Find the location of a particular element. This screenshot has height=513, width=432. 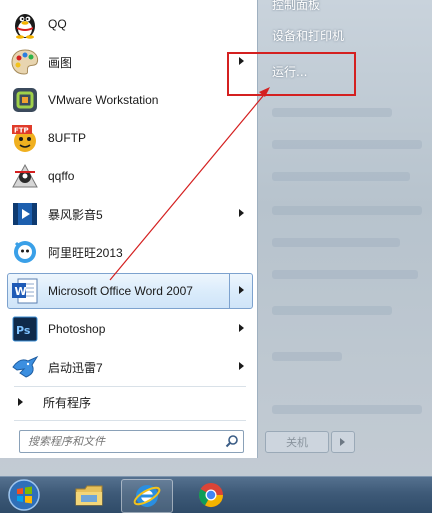

program-label: qqffo is located at coordinates (61, 176).